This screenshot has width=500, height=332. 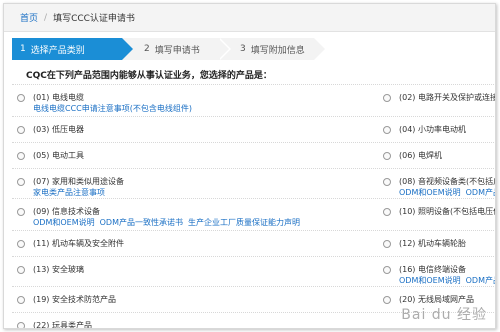 I want to click on step-label: 选择产品类别, so click(x=57, y=50).